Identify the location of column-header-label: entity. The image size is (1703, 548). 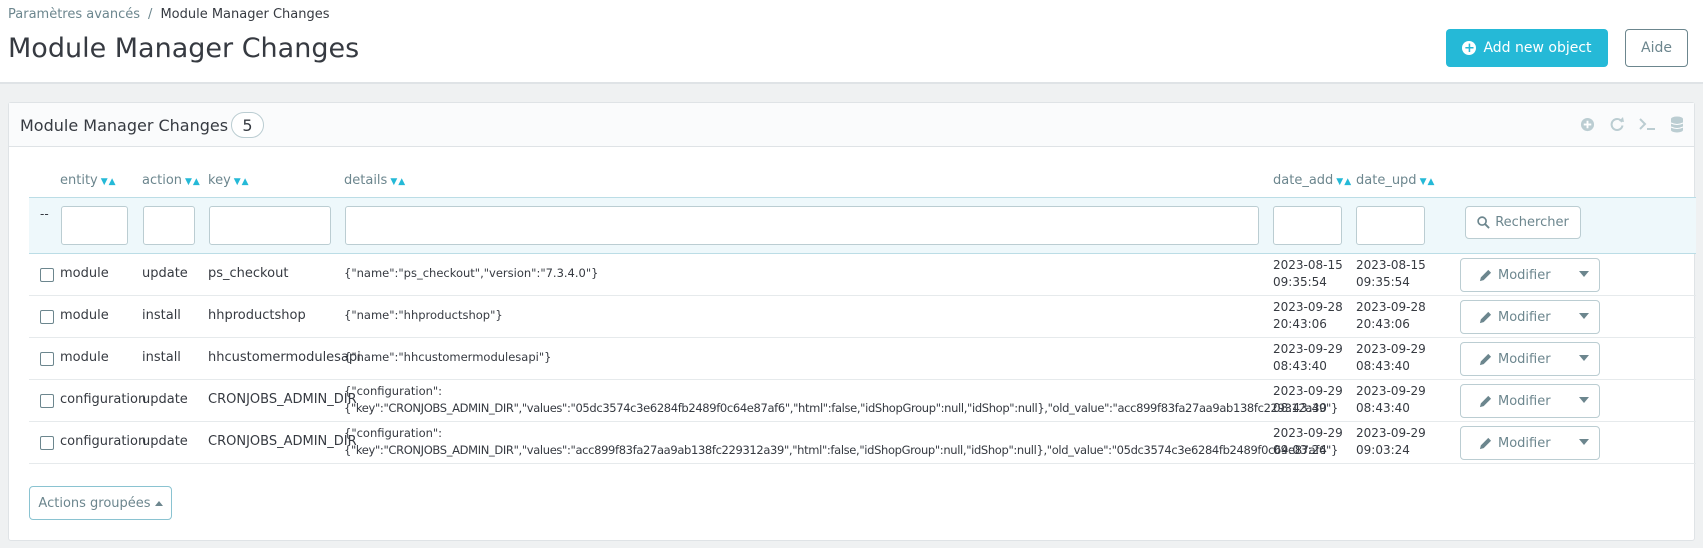
(79, 180).